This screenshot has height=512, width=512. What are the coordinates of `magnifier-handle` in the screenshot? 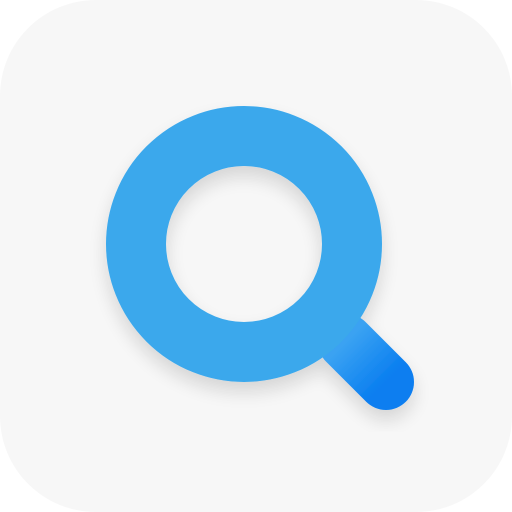 It's located at (366, 362).